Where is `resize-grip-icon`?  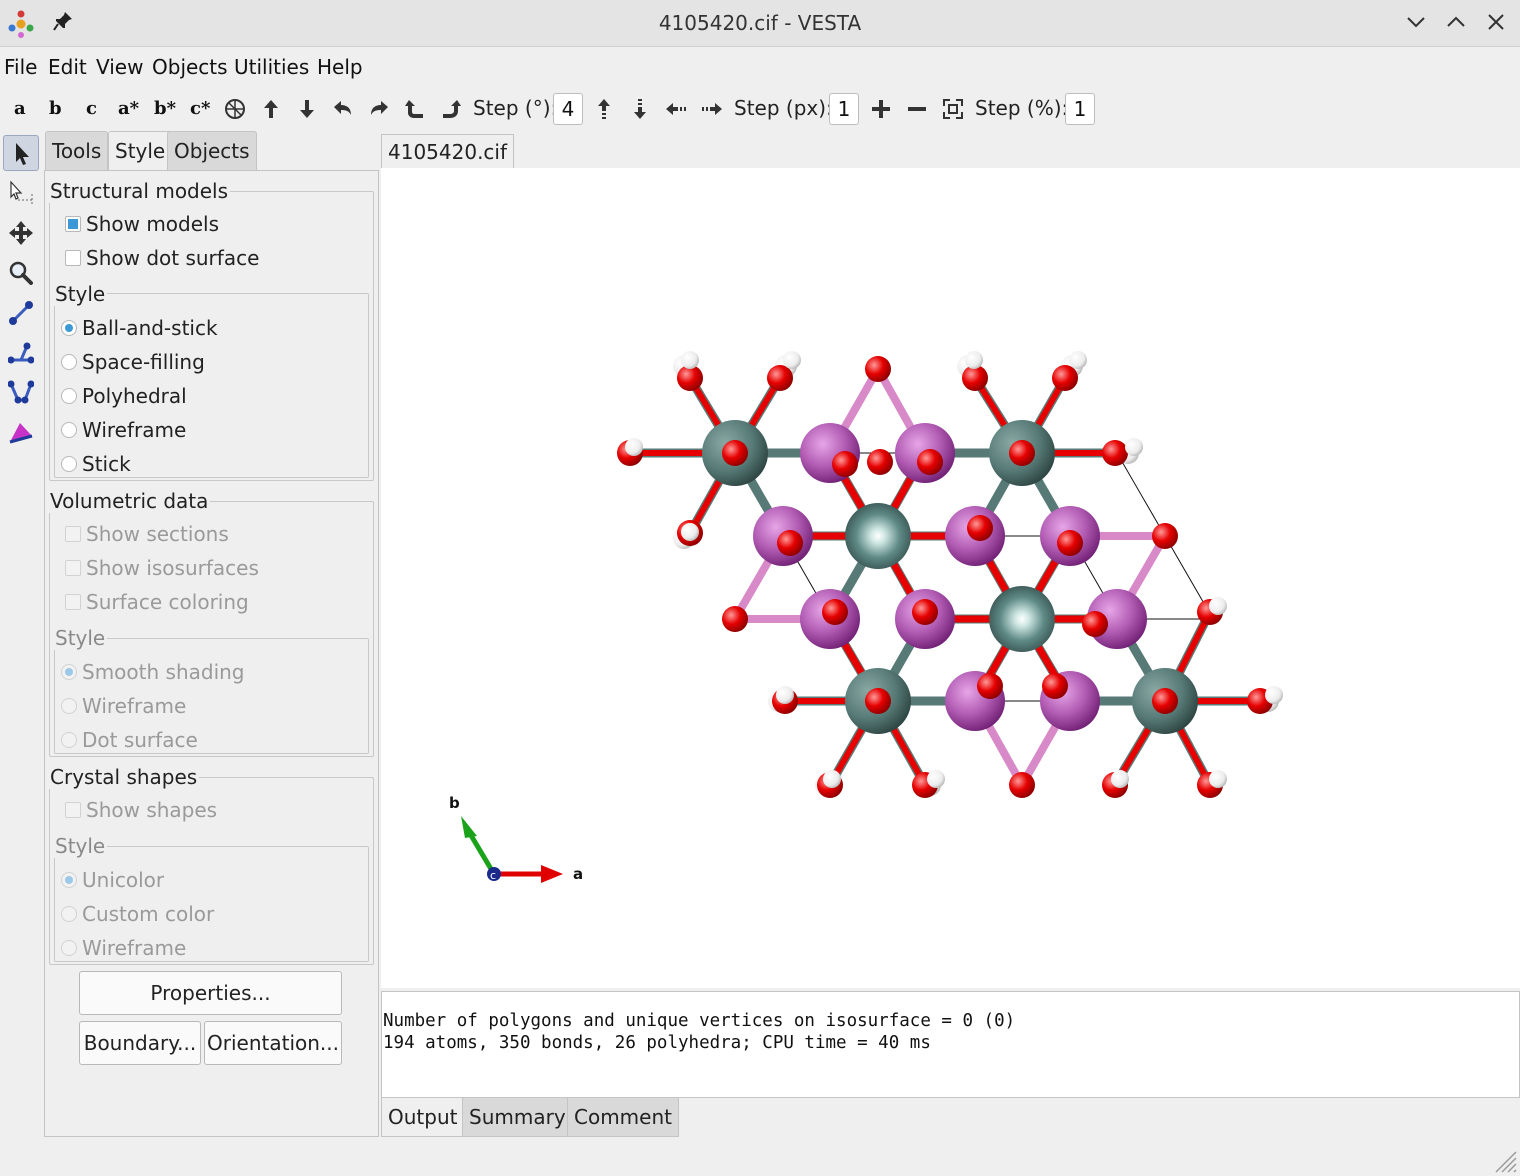
resize-grip-icon is located at coordinates (1502, 1158).